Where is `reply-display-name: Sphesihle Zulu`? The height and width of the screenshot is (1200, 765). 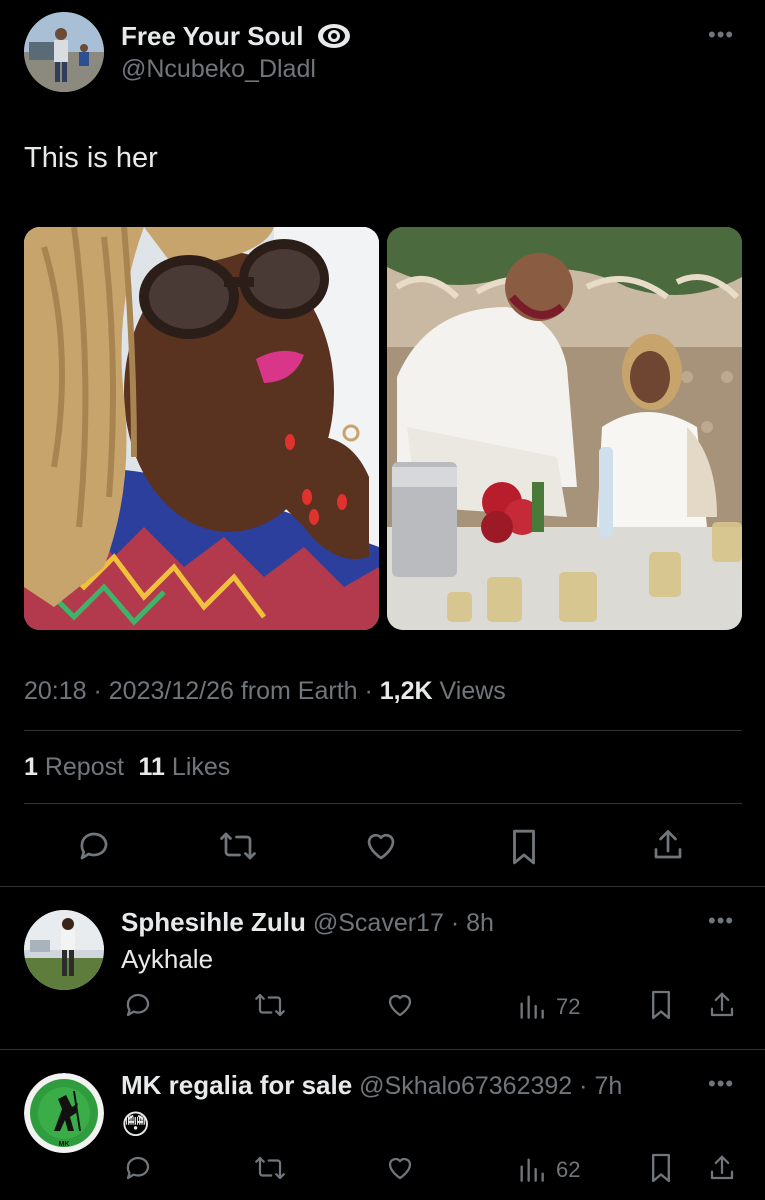
reply-display-name: Sphesihle Zulu is located at coordinates (213, 922).